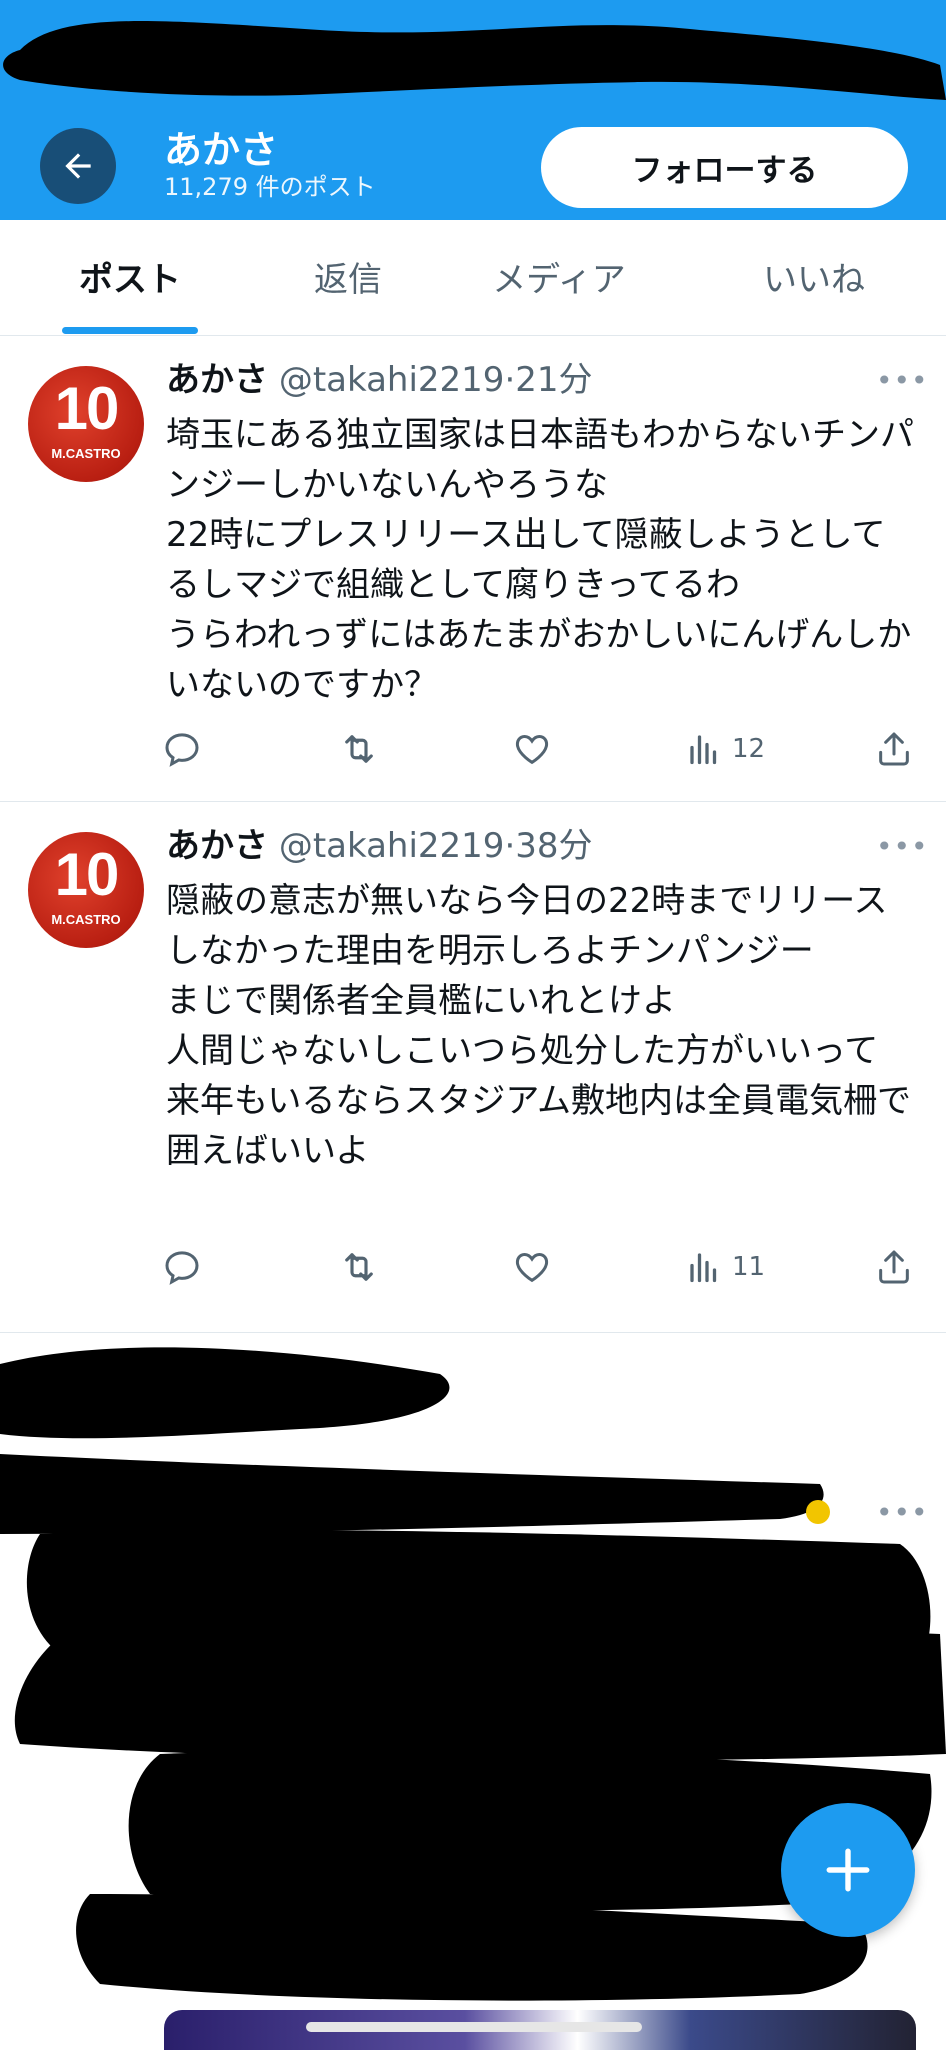  I want to click on tab-media: メディア, so click(559, 277).